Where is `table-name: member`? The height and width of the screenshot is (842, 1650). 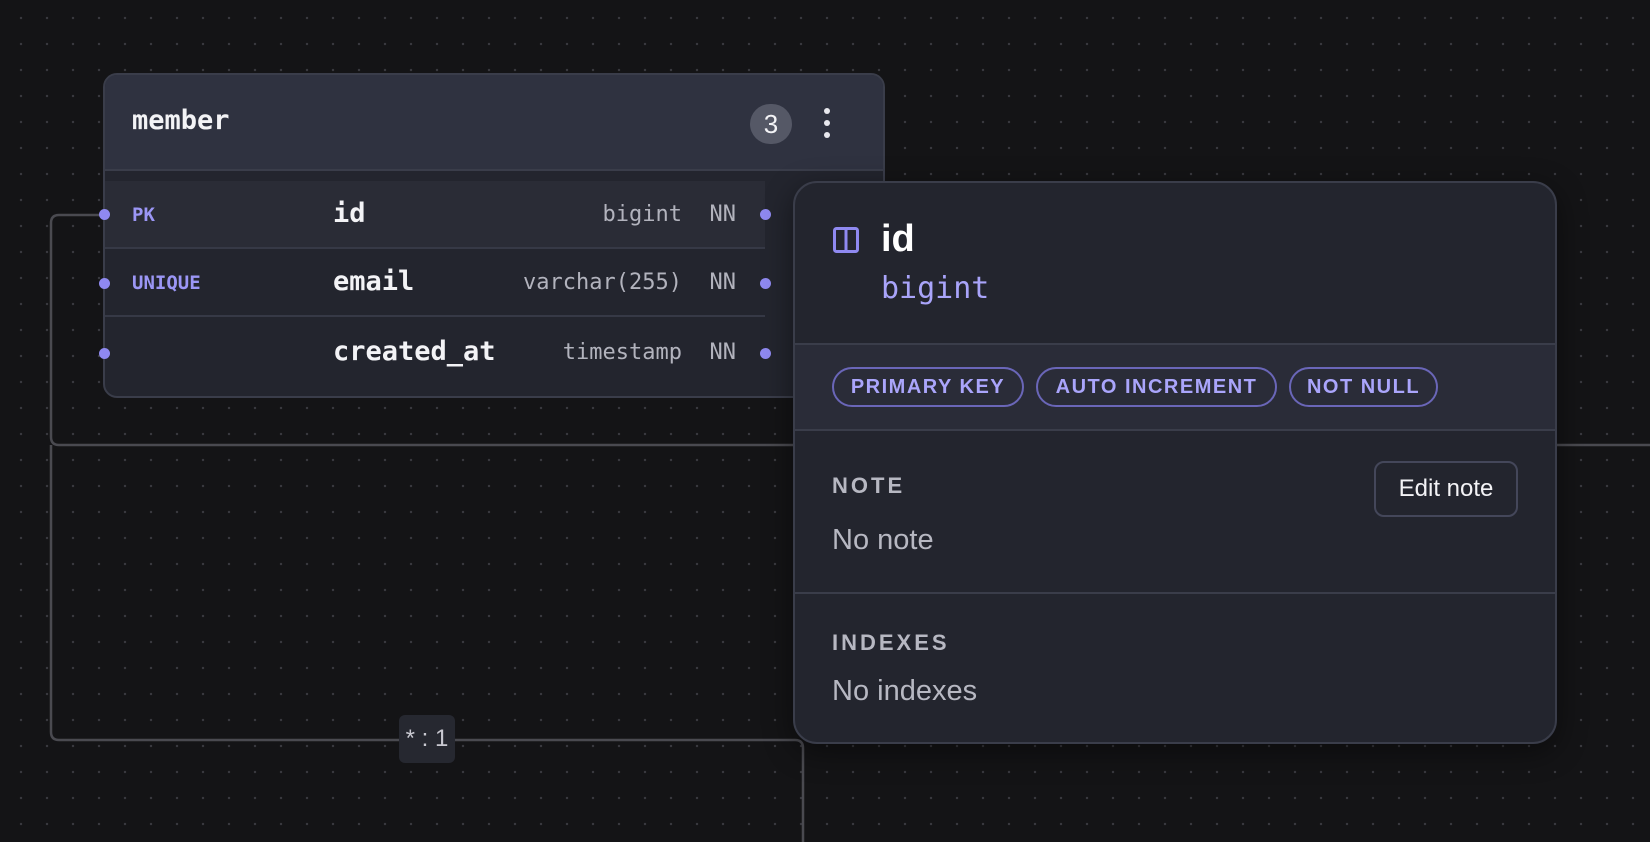
table-name: member is located at coordinates (181, 120).